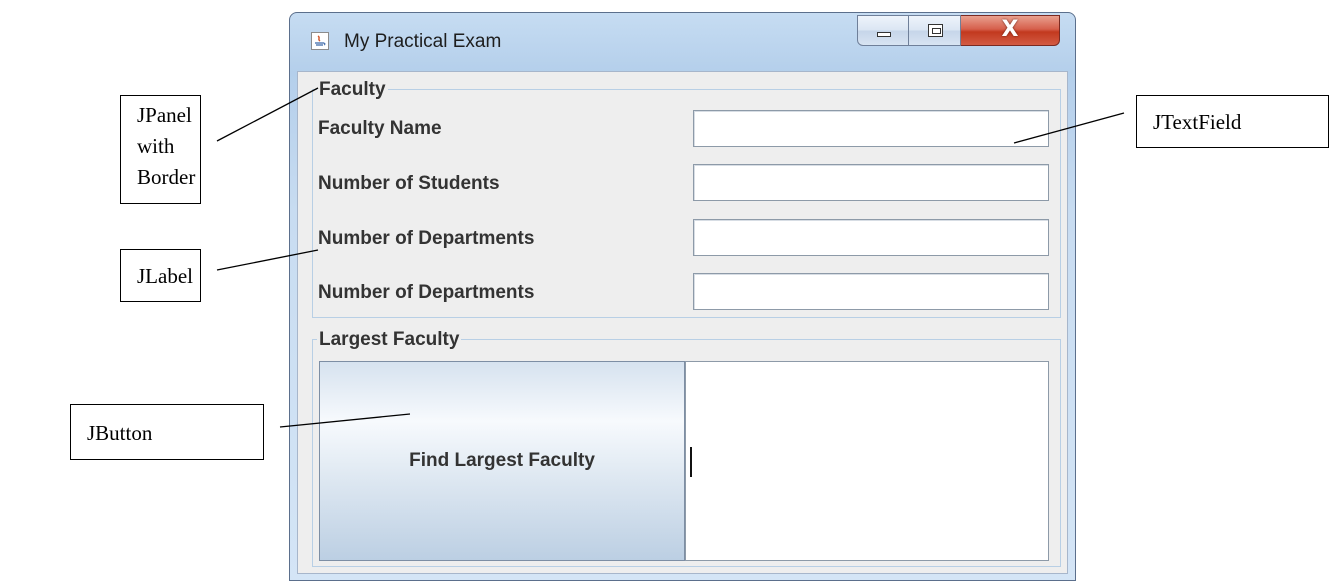 The image size is (1330, 581). What do you see at coordinates (345, 420) in the screenshot?
I see `jbutton-leader-line` at bounding box center [345, 420].